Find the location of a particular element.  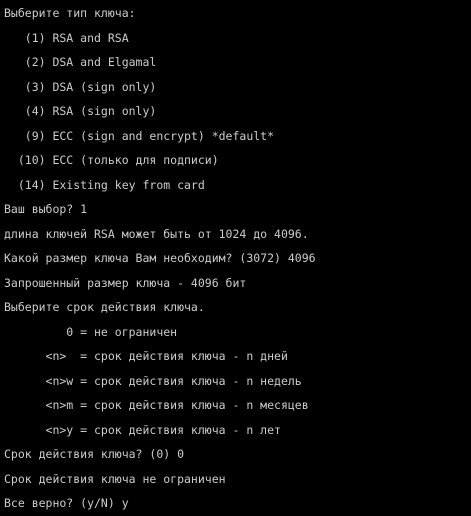

user-choice: Ваш выбор? 1 is located at coordinates (46, 209).